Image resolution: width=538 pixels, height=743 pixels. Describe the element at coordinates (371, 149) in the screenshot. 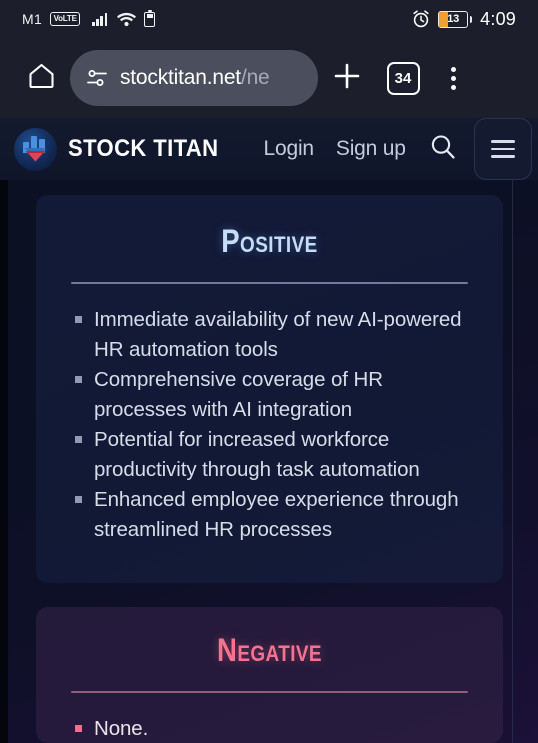

I see `signup-link: Sign up` at that location.